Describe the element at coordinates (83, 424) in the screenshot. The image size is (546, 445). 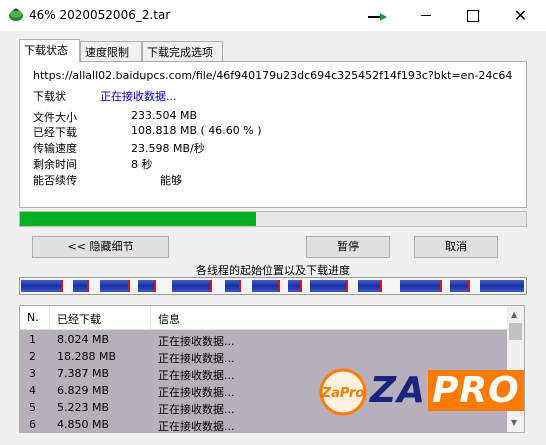
I see `row-downloaded: 4.850 MB` at that location.